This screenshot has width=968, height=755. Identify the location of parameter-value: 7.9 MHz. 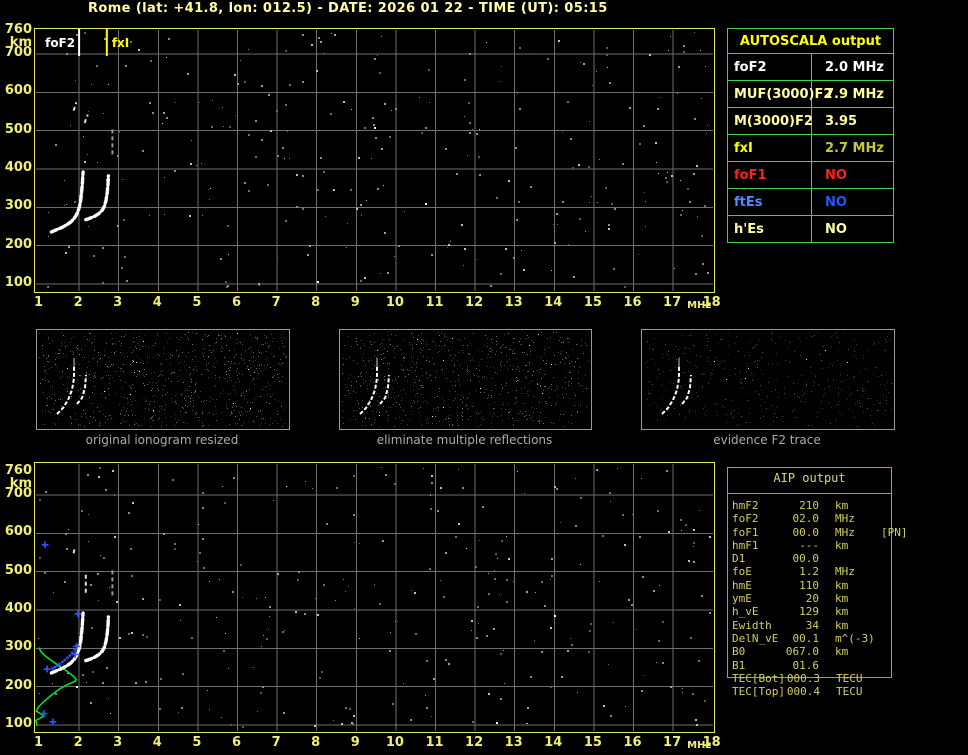
(854, 94).